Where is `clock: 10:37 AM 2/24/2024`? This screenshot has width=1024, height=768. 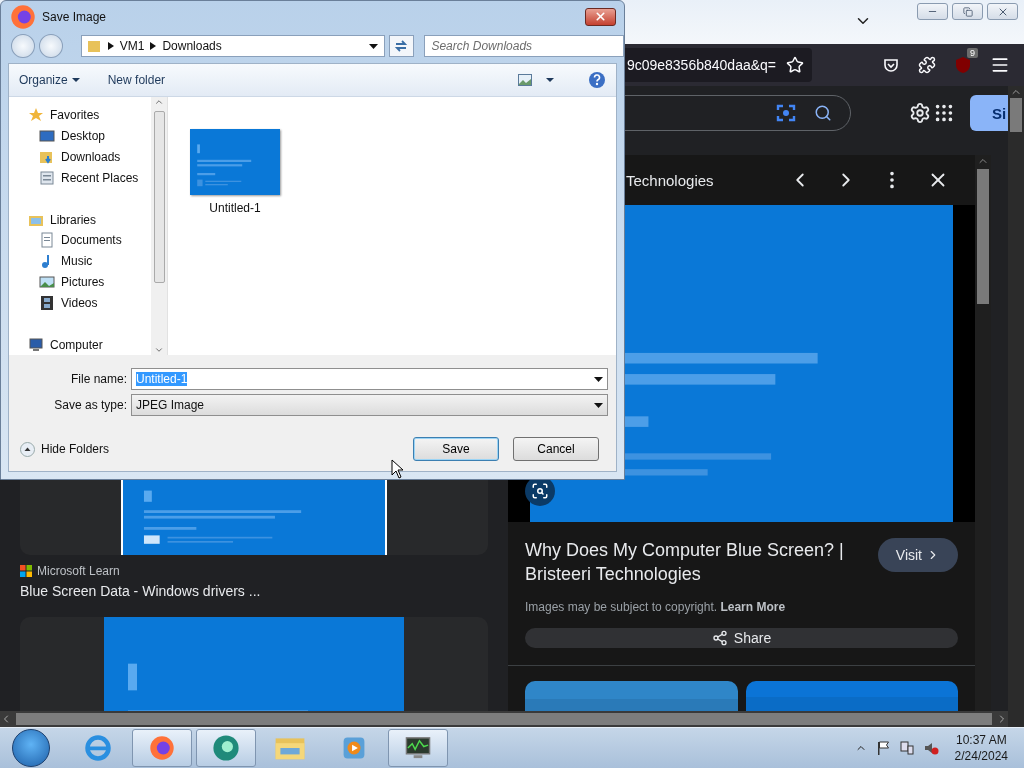
clock: 10:37 AM 2/24/2024 is located at coordinates (981, 748).